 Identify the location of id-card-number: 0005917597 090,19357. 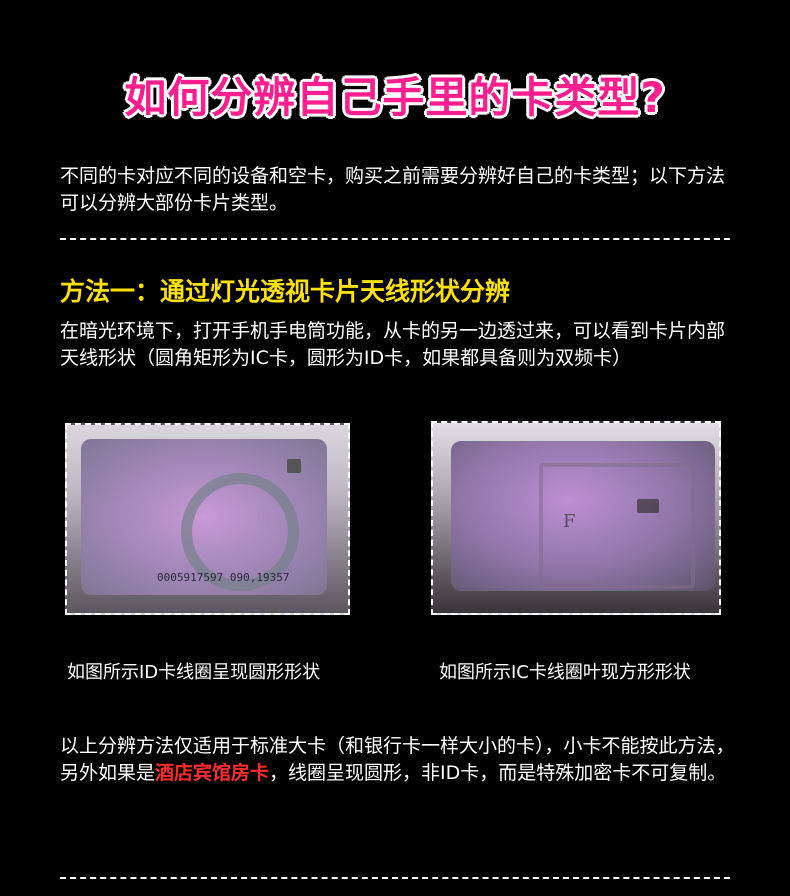
(223, 577).